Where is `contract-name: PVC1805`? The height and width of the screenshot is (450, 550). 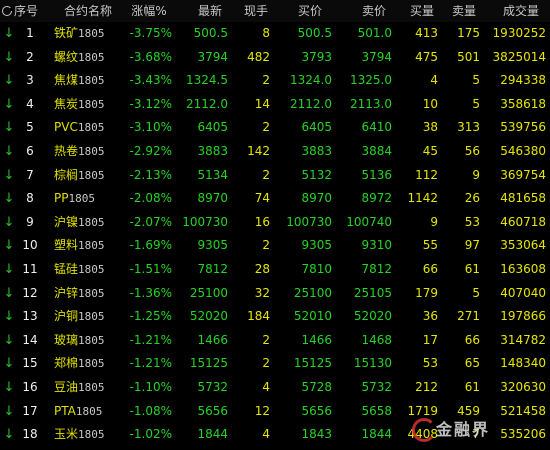 contract-name: PVC1805 is located at coordinates (86, 128).